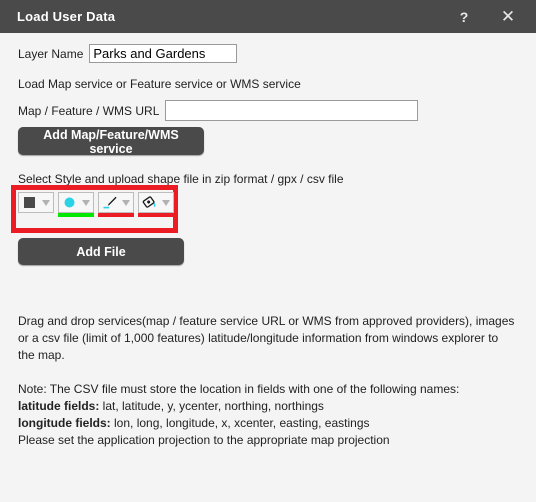 The width and height of the screenshot is (536, 502). I want to click on square-icon, so click(29, 202).